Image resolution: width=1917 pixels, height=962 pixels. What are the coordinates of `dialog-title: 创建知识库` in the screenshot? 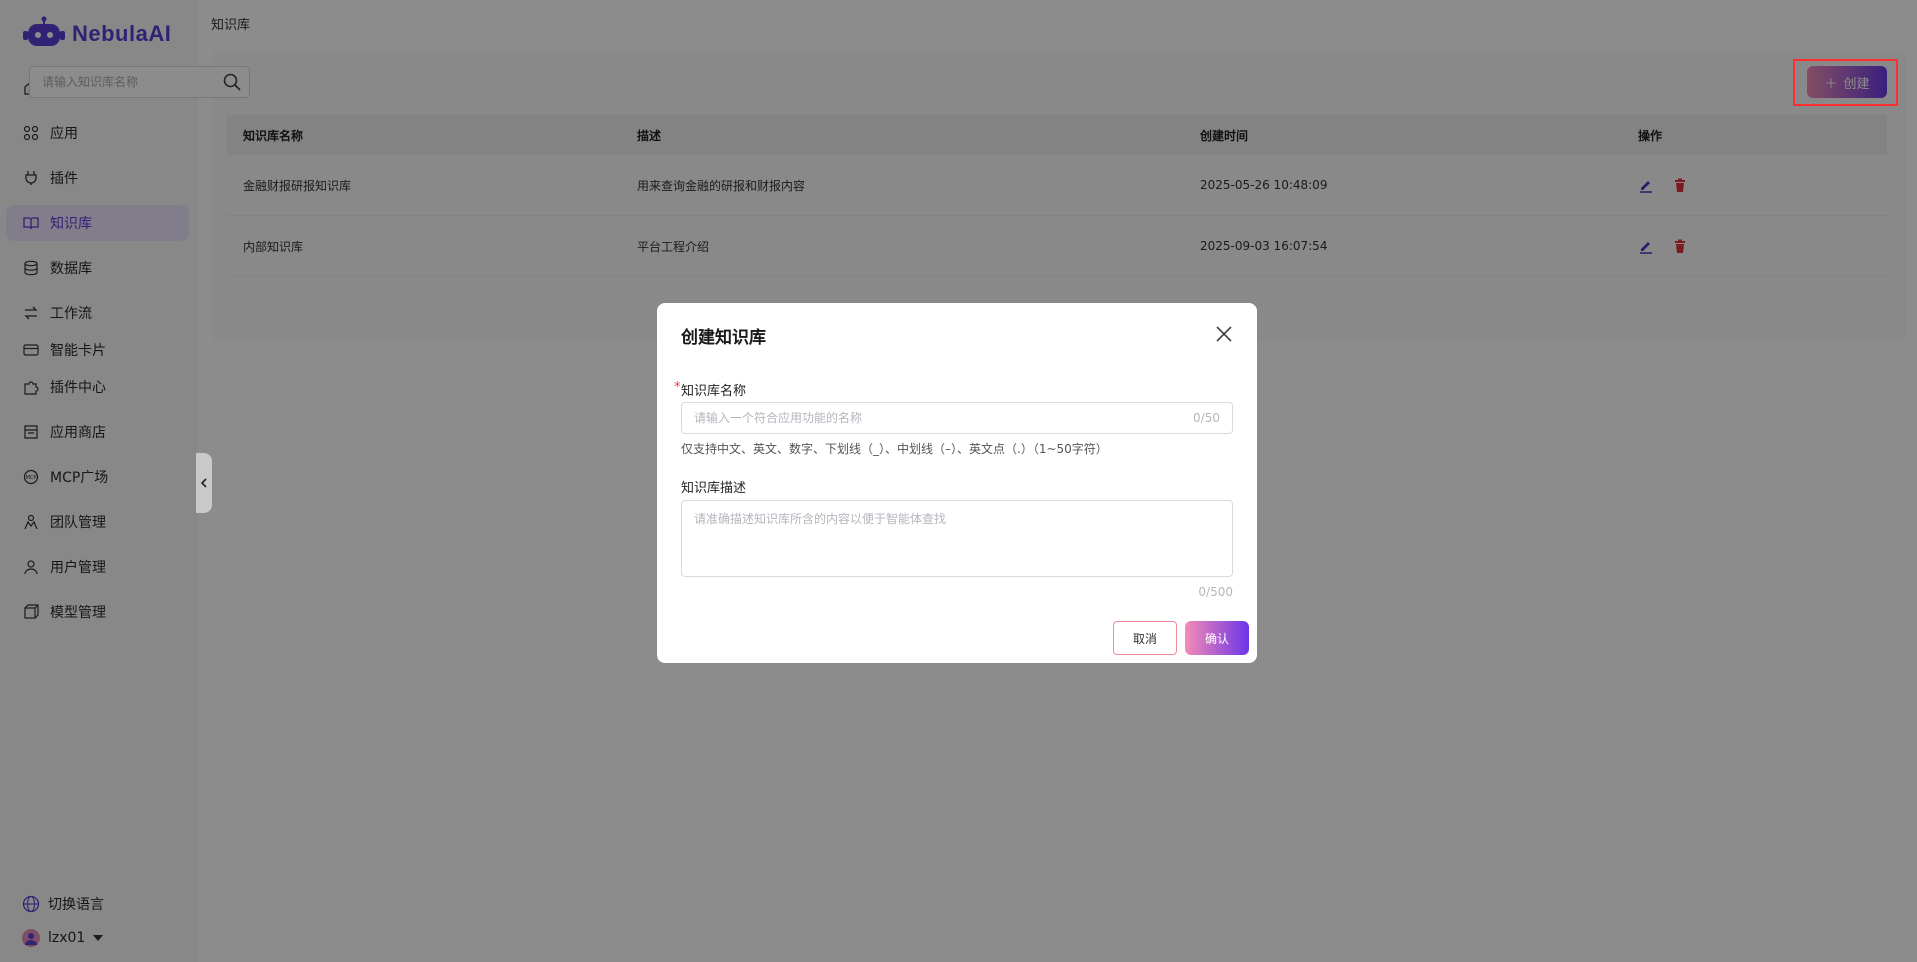 It's located at (723, 338).